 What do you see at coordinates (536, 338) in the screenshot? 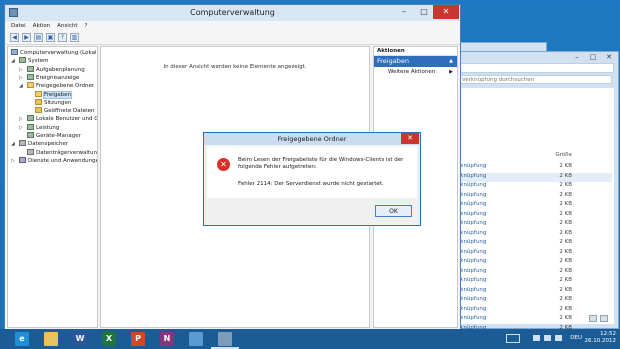
I see `flag-icon` at bounding box center [536, 338].